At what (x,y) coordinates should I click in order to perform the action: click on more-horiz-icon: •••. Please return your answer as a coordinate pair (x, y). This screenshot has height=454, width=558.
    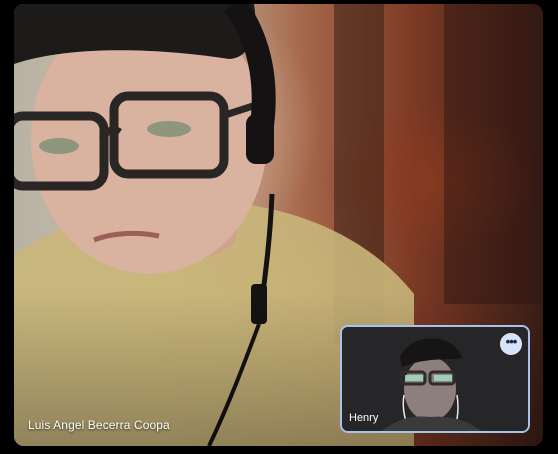
    Looking at the image, I should click on (511, 341).